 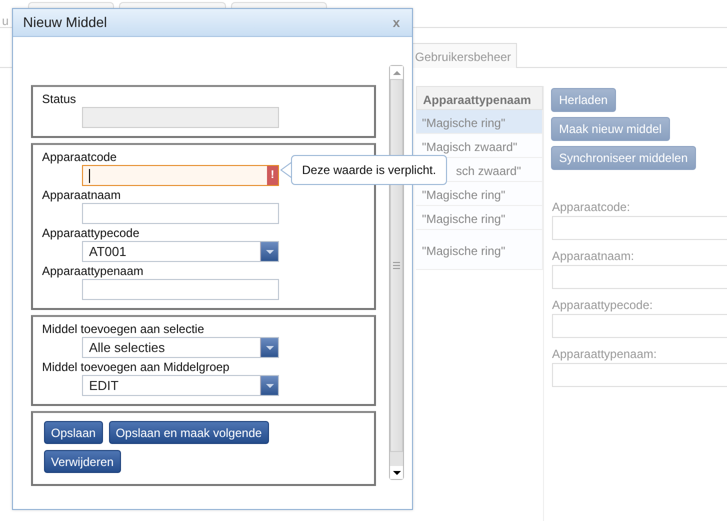 I want to click on field-label: Apparaatcode:, so click(x=592, y=206).